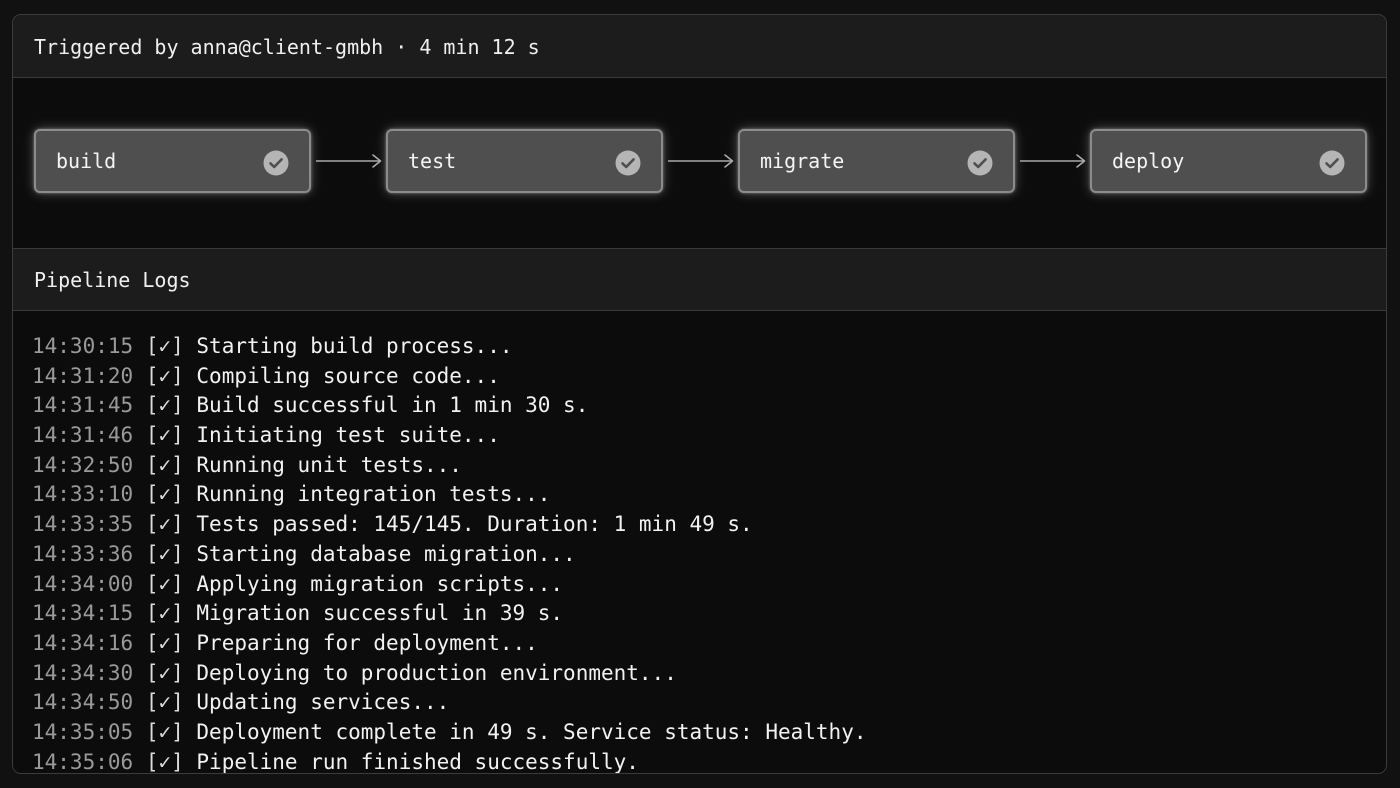 The width and height of the screenshot is (1400, 788). Describe the element at coordinates (83, 524) in the screenshot. I see `log-timestamp: 14:33:35` at that location.